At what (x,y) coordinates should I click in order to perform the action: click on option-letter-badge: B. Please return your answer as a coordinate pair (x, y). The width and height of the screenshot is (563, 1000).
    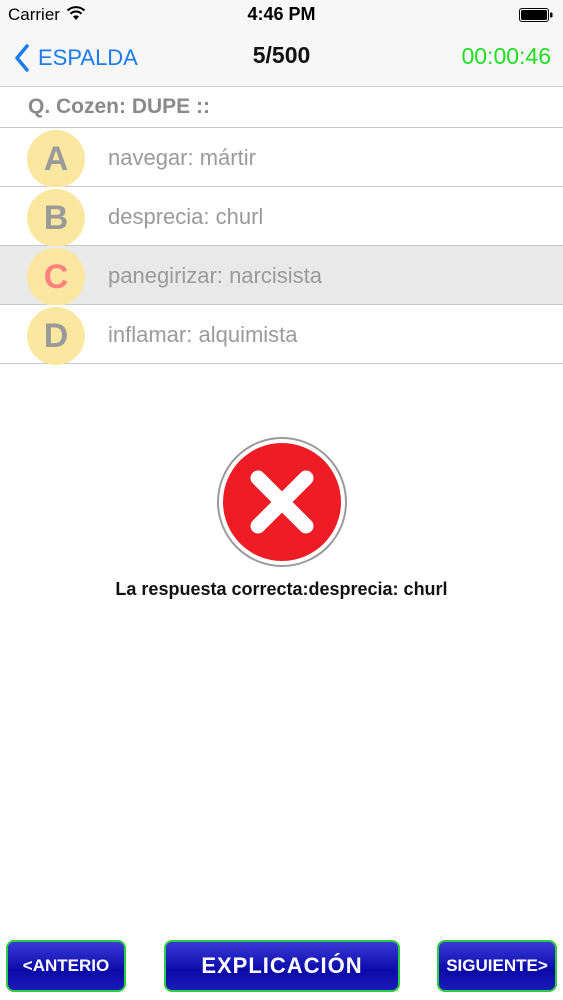
    Looking at the image, I should click on (56, 218).